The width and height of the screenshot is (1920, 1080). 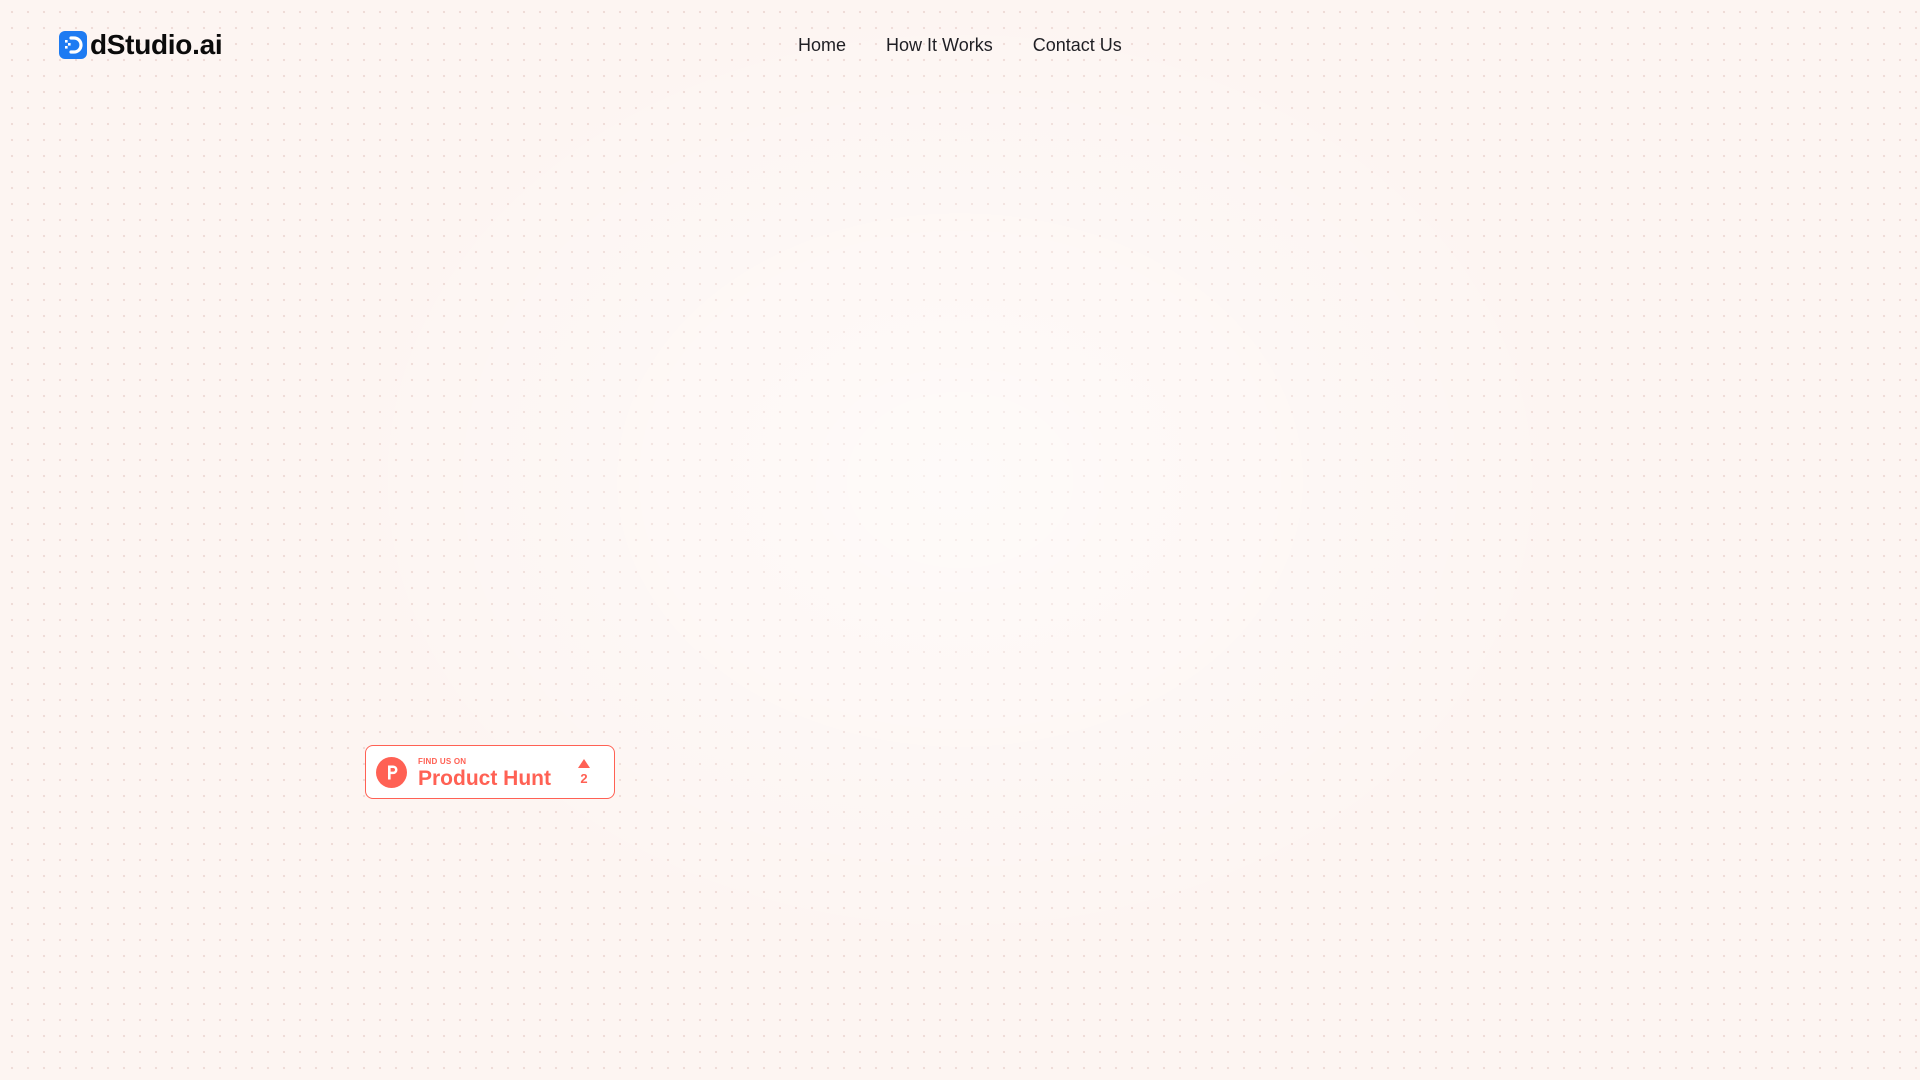 I want to click on vote-count: 2, so click(x=584, y=778).